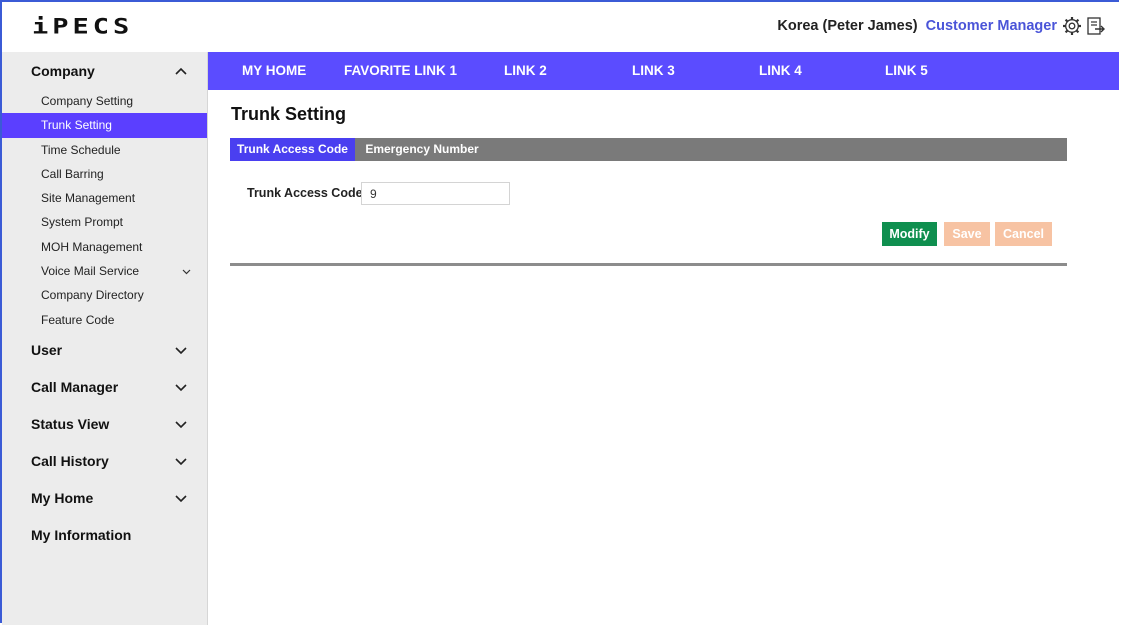  I want to click on sidebar-item-system-prompt: System Prompt, so click(104, 222).